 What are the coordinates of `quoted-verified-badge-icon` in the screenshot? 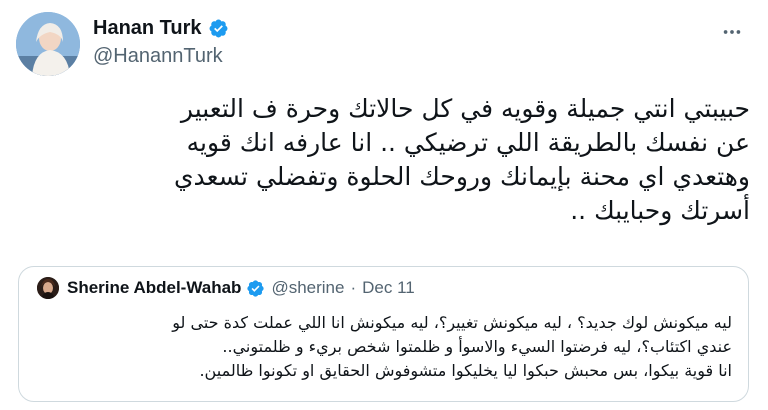 It's located at (256, 288).